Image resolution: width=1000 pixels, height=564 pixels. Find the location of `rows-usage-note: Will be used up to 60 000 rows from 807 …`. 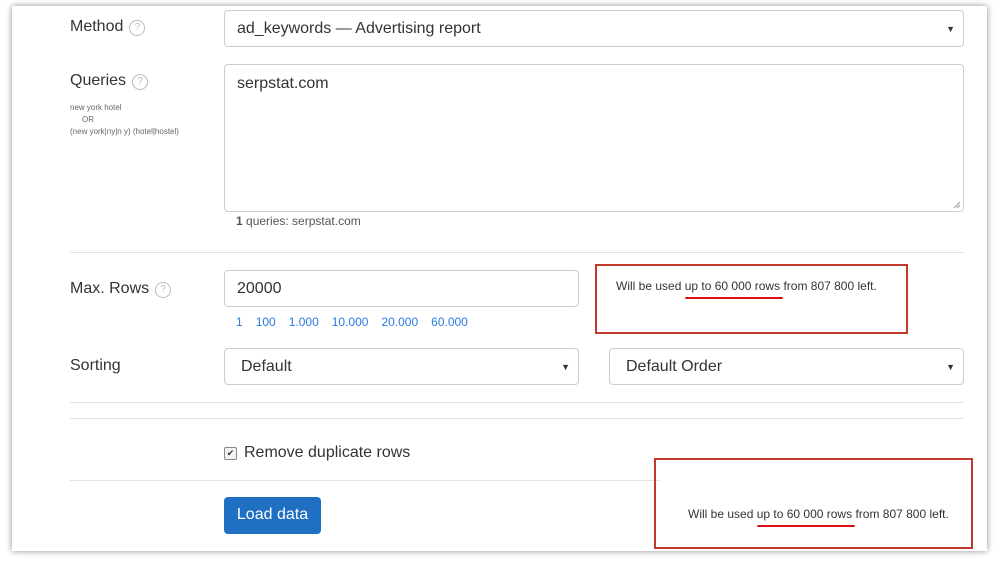

rows-usage-note: Will be used up to 60 000 rows from 807 … is located at coordinates (746, 286).